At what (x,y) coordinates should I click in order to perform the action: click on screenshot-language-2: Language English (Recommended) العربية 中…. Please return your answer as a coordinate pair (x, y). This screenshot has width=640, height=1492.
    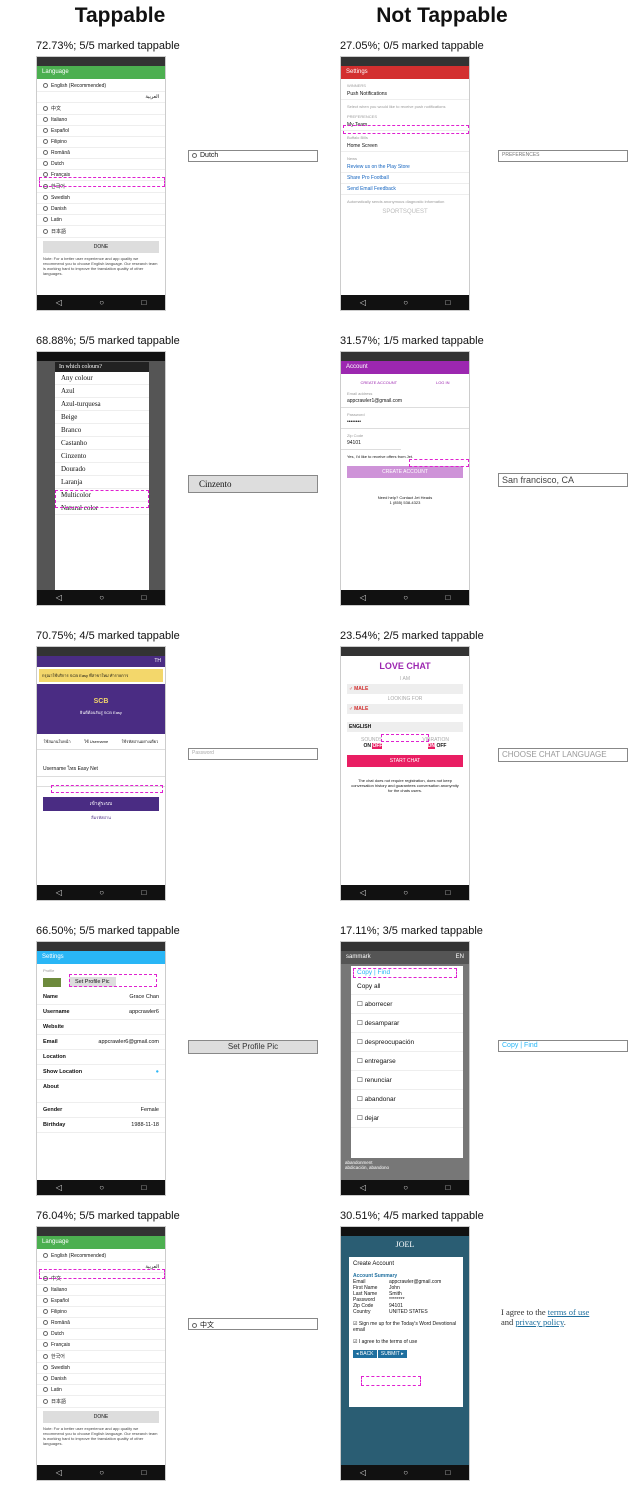
    Looking at the image, I should click on (101, 1353).